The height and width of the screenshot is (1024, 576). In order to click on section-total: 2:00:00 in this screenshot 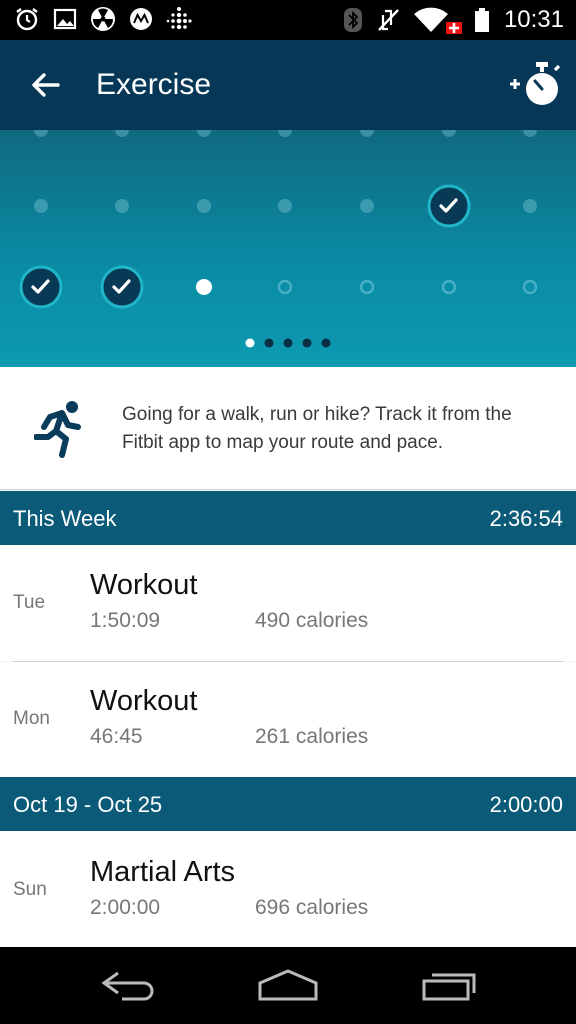, I will do `click(526, 804)`.